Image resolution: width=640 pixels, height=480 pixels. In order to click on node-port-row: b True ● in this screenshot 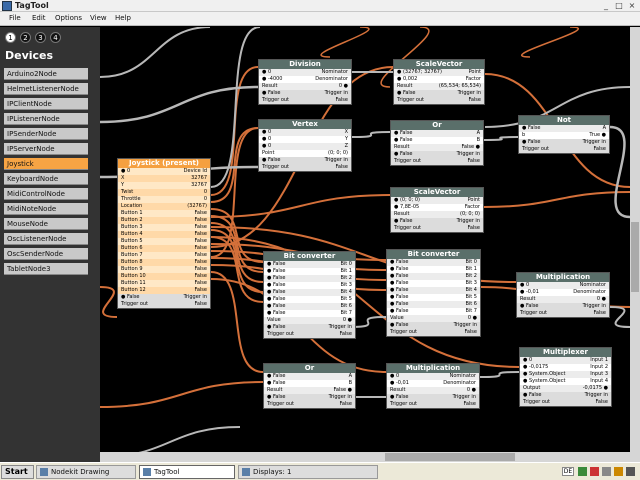, I will do `click(564, 135)`.